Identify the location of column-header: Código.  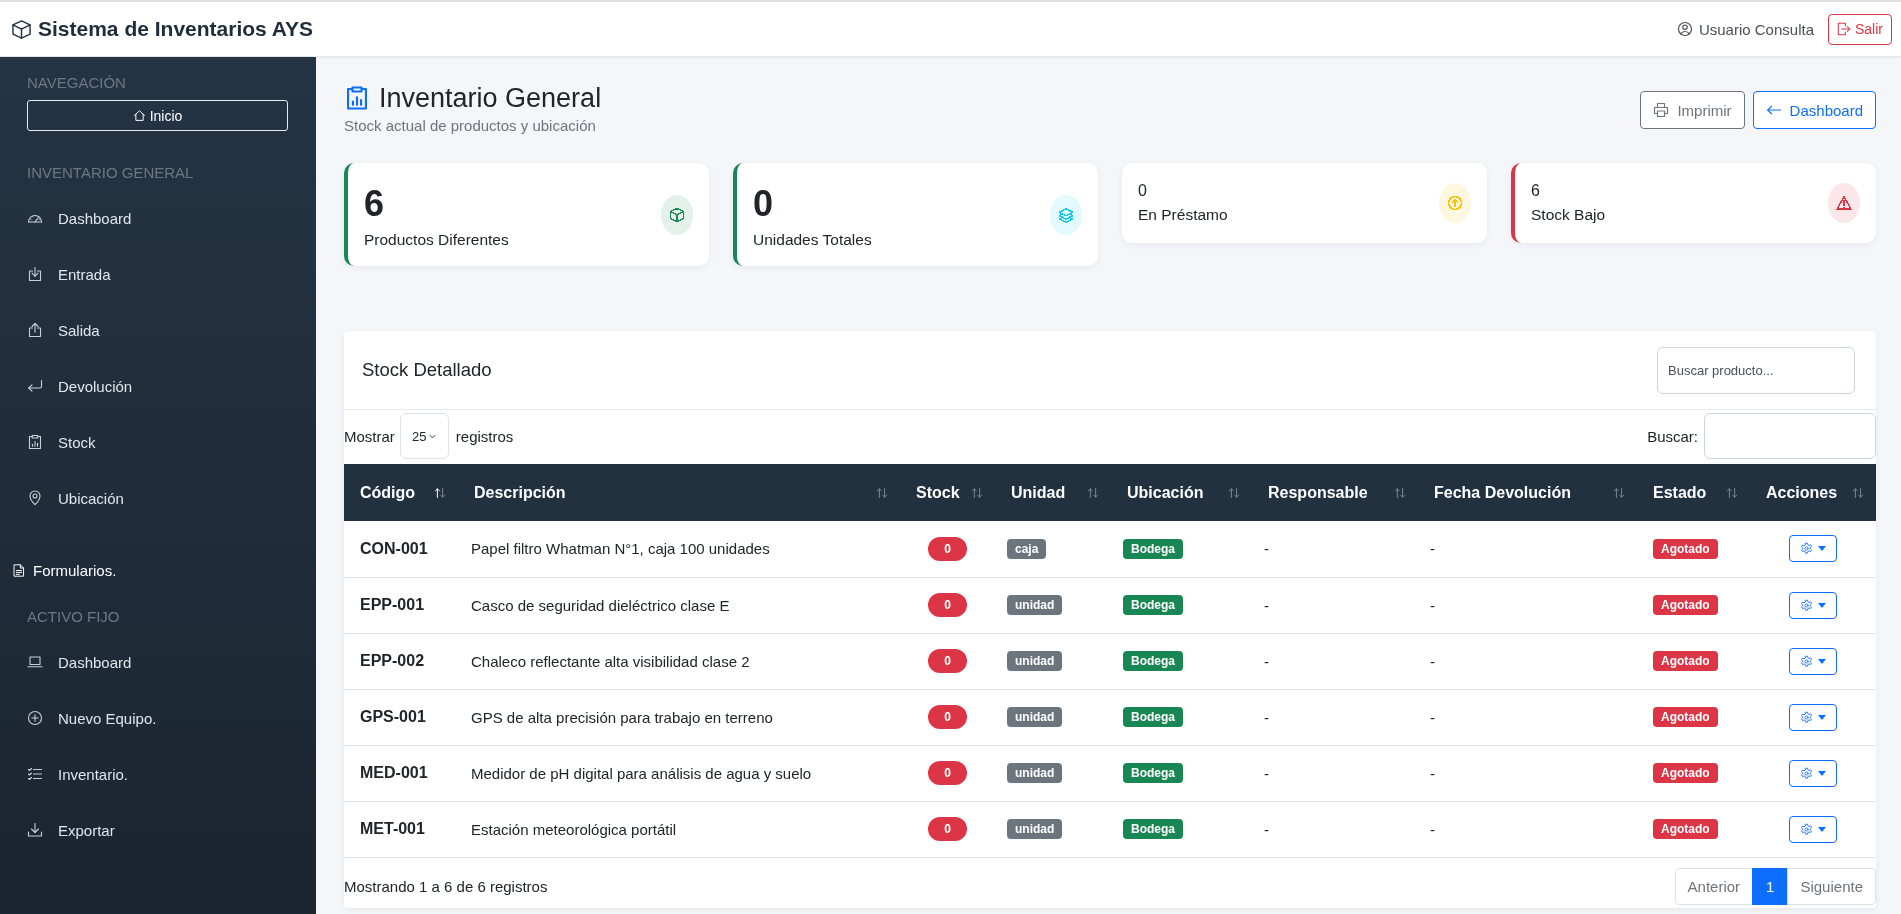
(401, 492).